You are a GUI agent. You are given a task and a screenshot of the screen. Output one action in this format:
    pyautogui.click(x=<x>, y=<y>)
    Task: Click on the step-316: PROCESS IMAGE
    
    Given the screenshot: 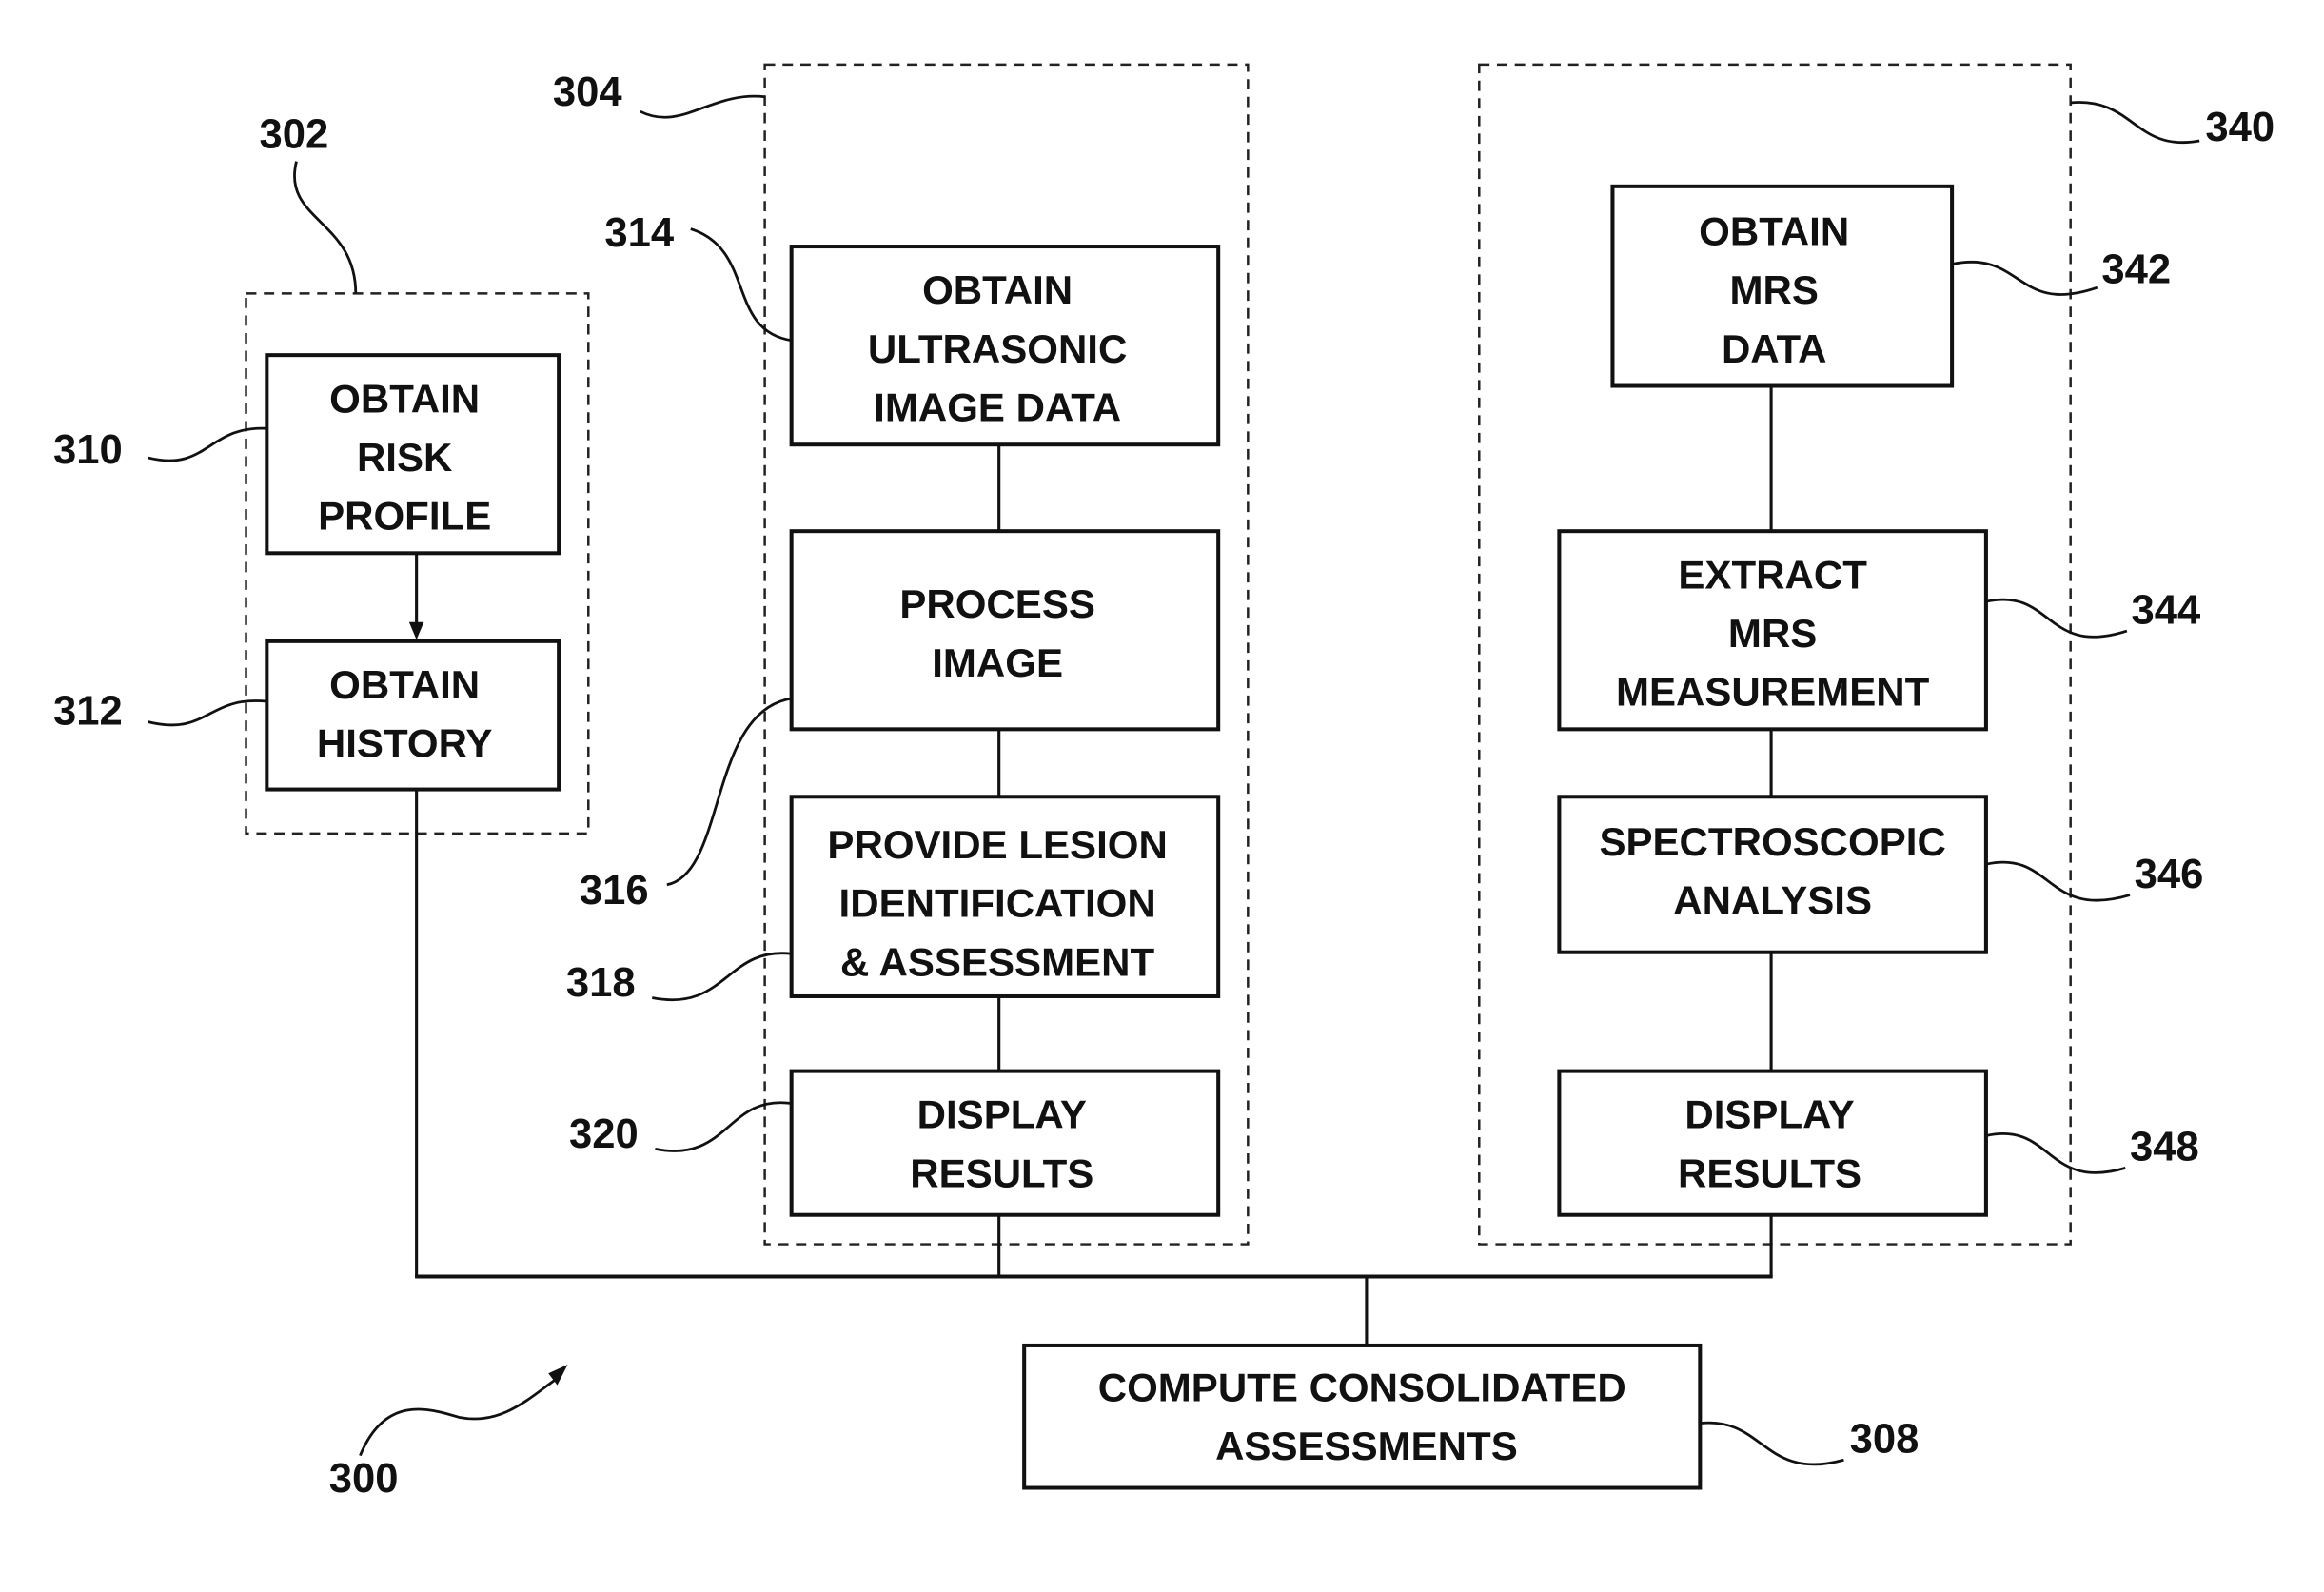 What is the action you would take?
    pyautogui.click(x=1005, y=630)
    